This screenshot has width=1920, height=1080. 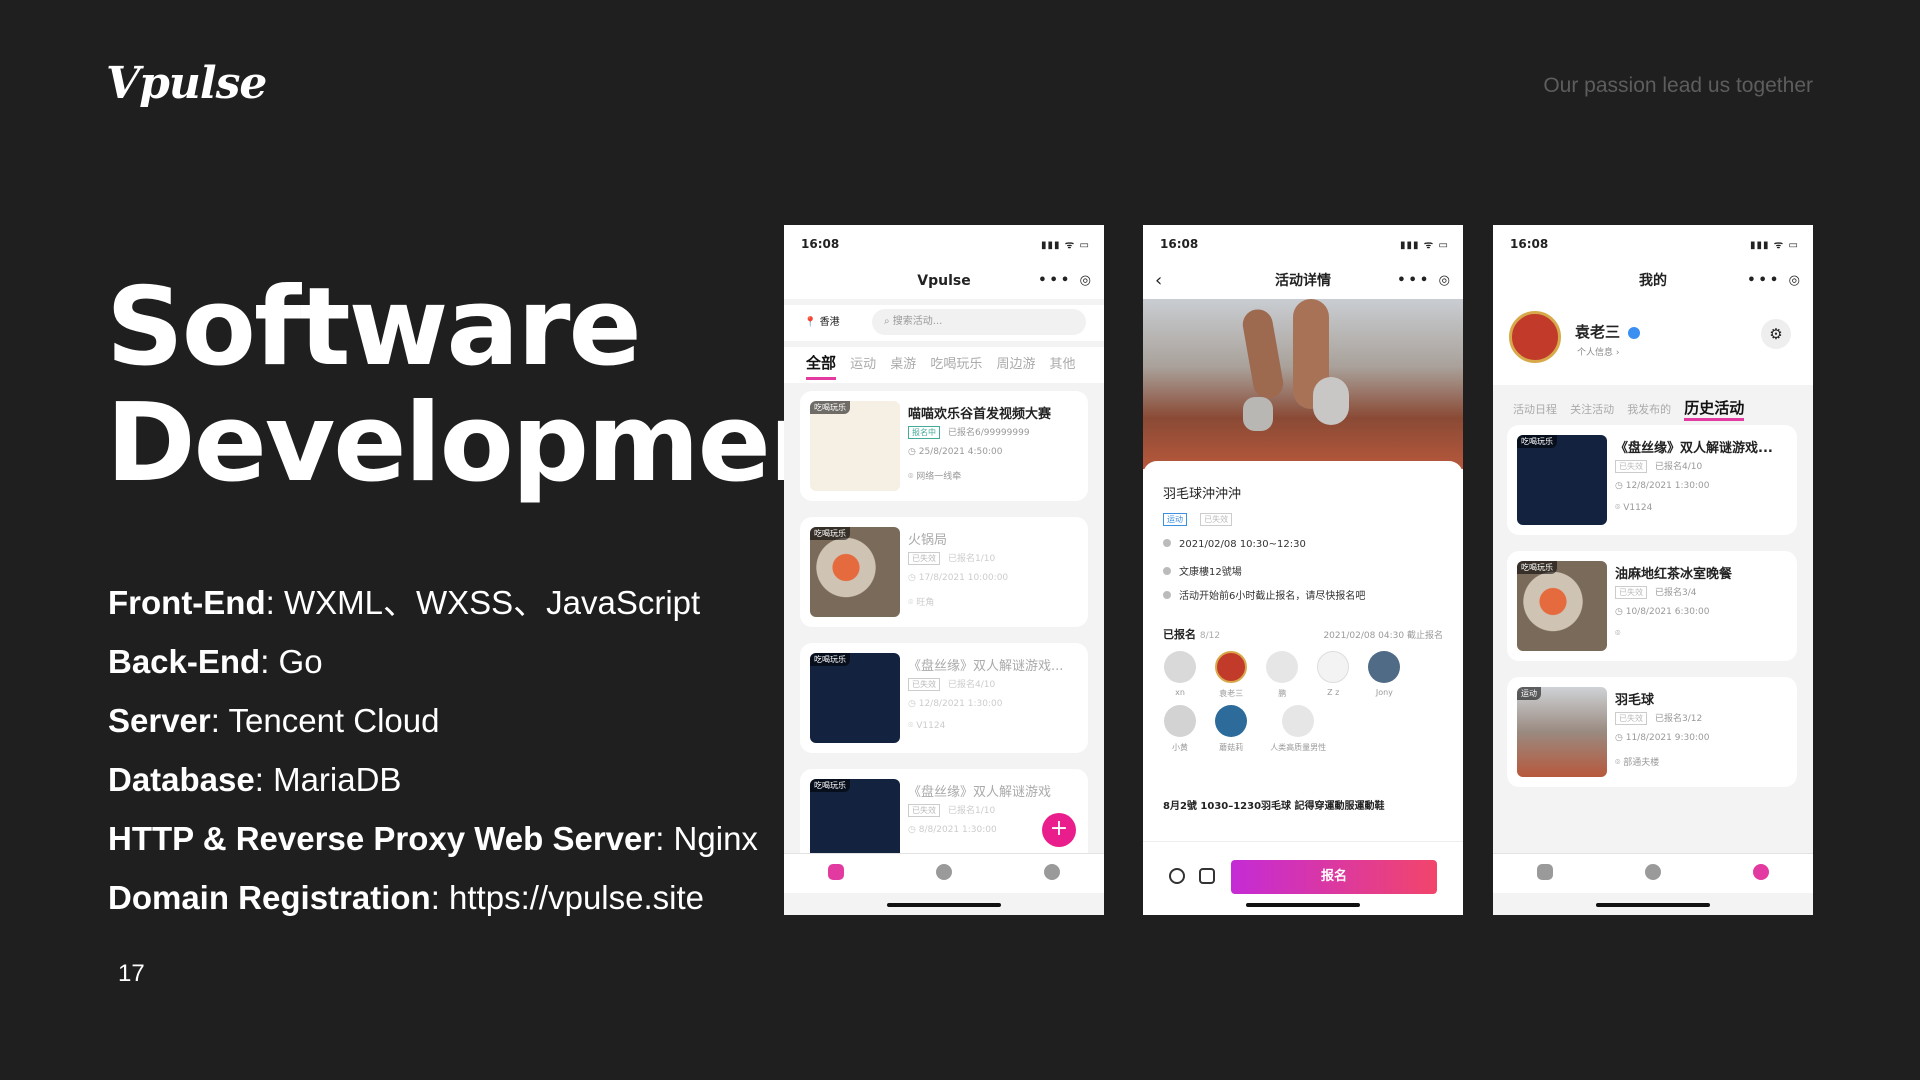 What do you see at coordinates (1653, 281) in the screenshot?
I see `nav-title: 我的` at bounding box center [1653, 281].